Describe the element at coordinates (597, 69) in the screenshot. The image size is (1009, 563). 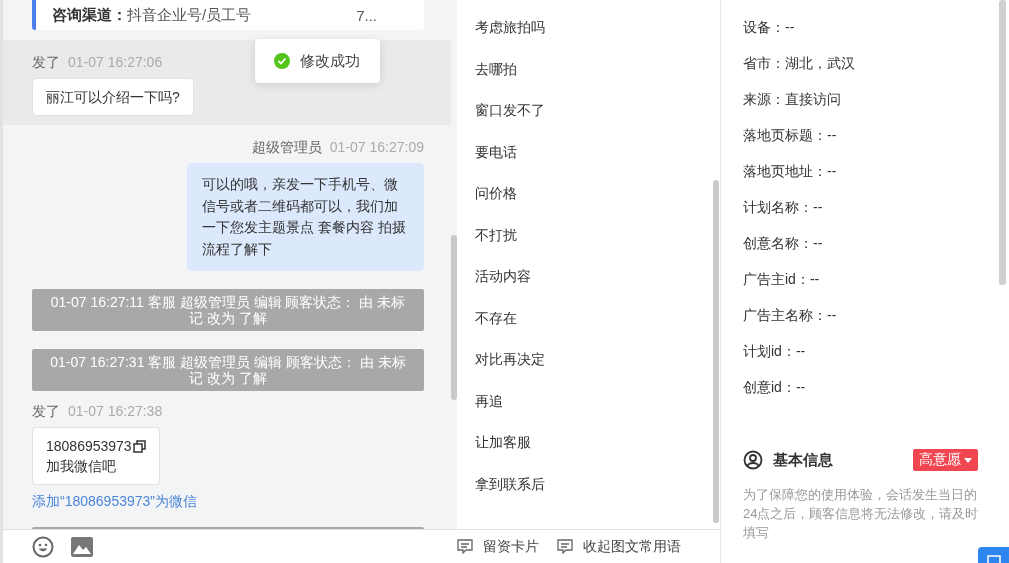
I see `phrase-item: 去哪拍` at that location.